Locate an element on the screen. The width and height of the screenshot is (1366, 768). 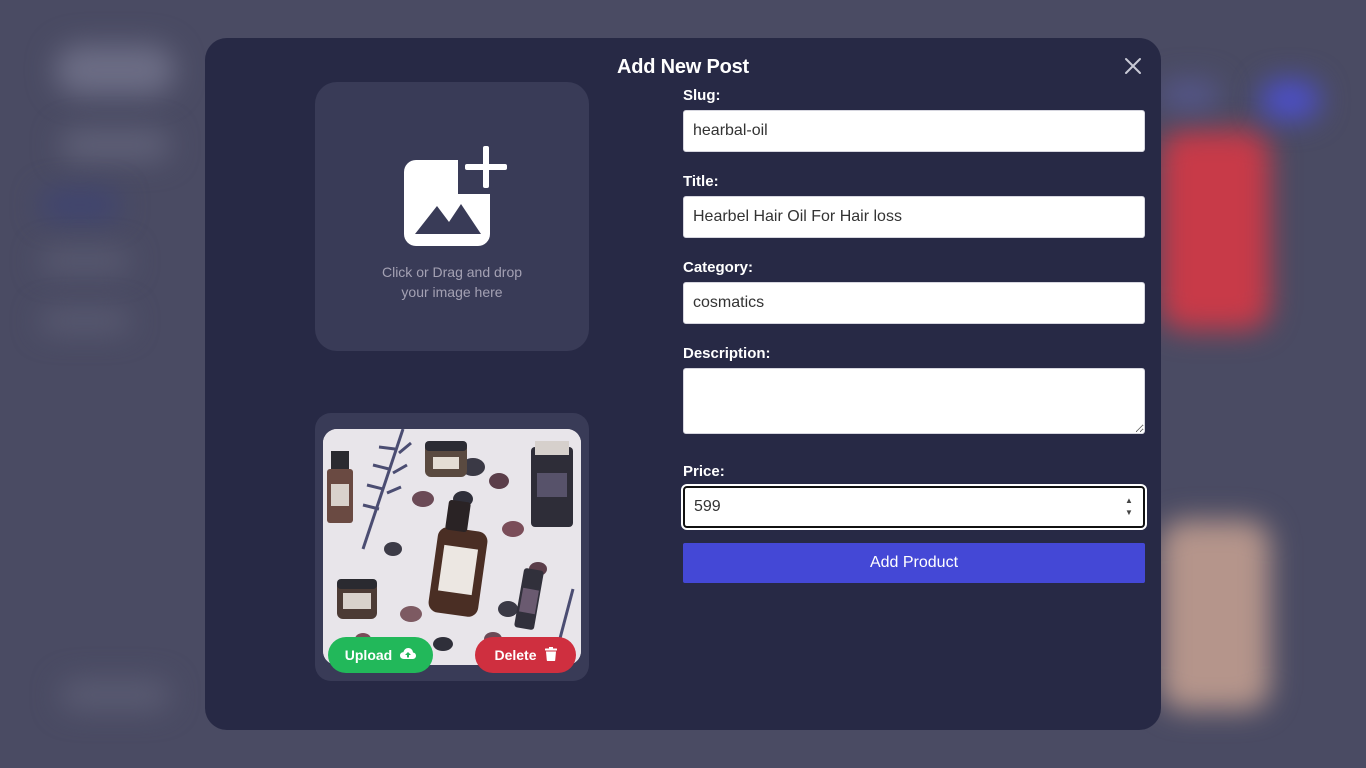
product-image is located at coordinates (452, 547).